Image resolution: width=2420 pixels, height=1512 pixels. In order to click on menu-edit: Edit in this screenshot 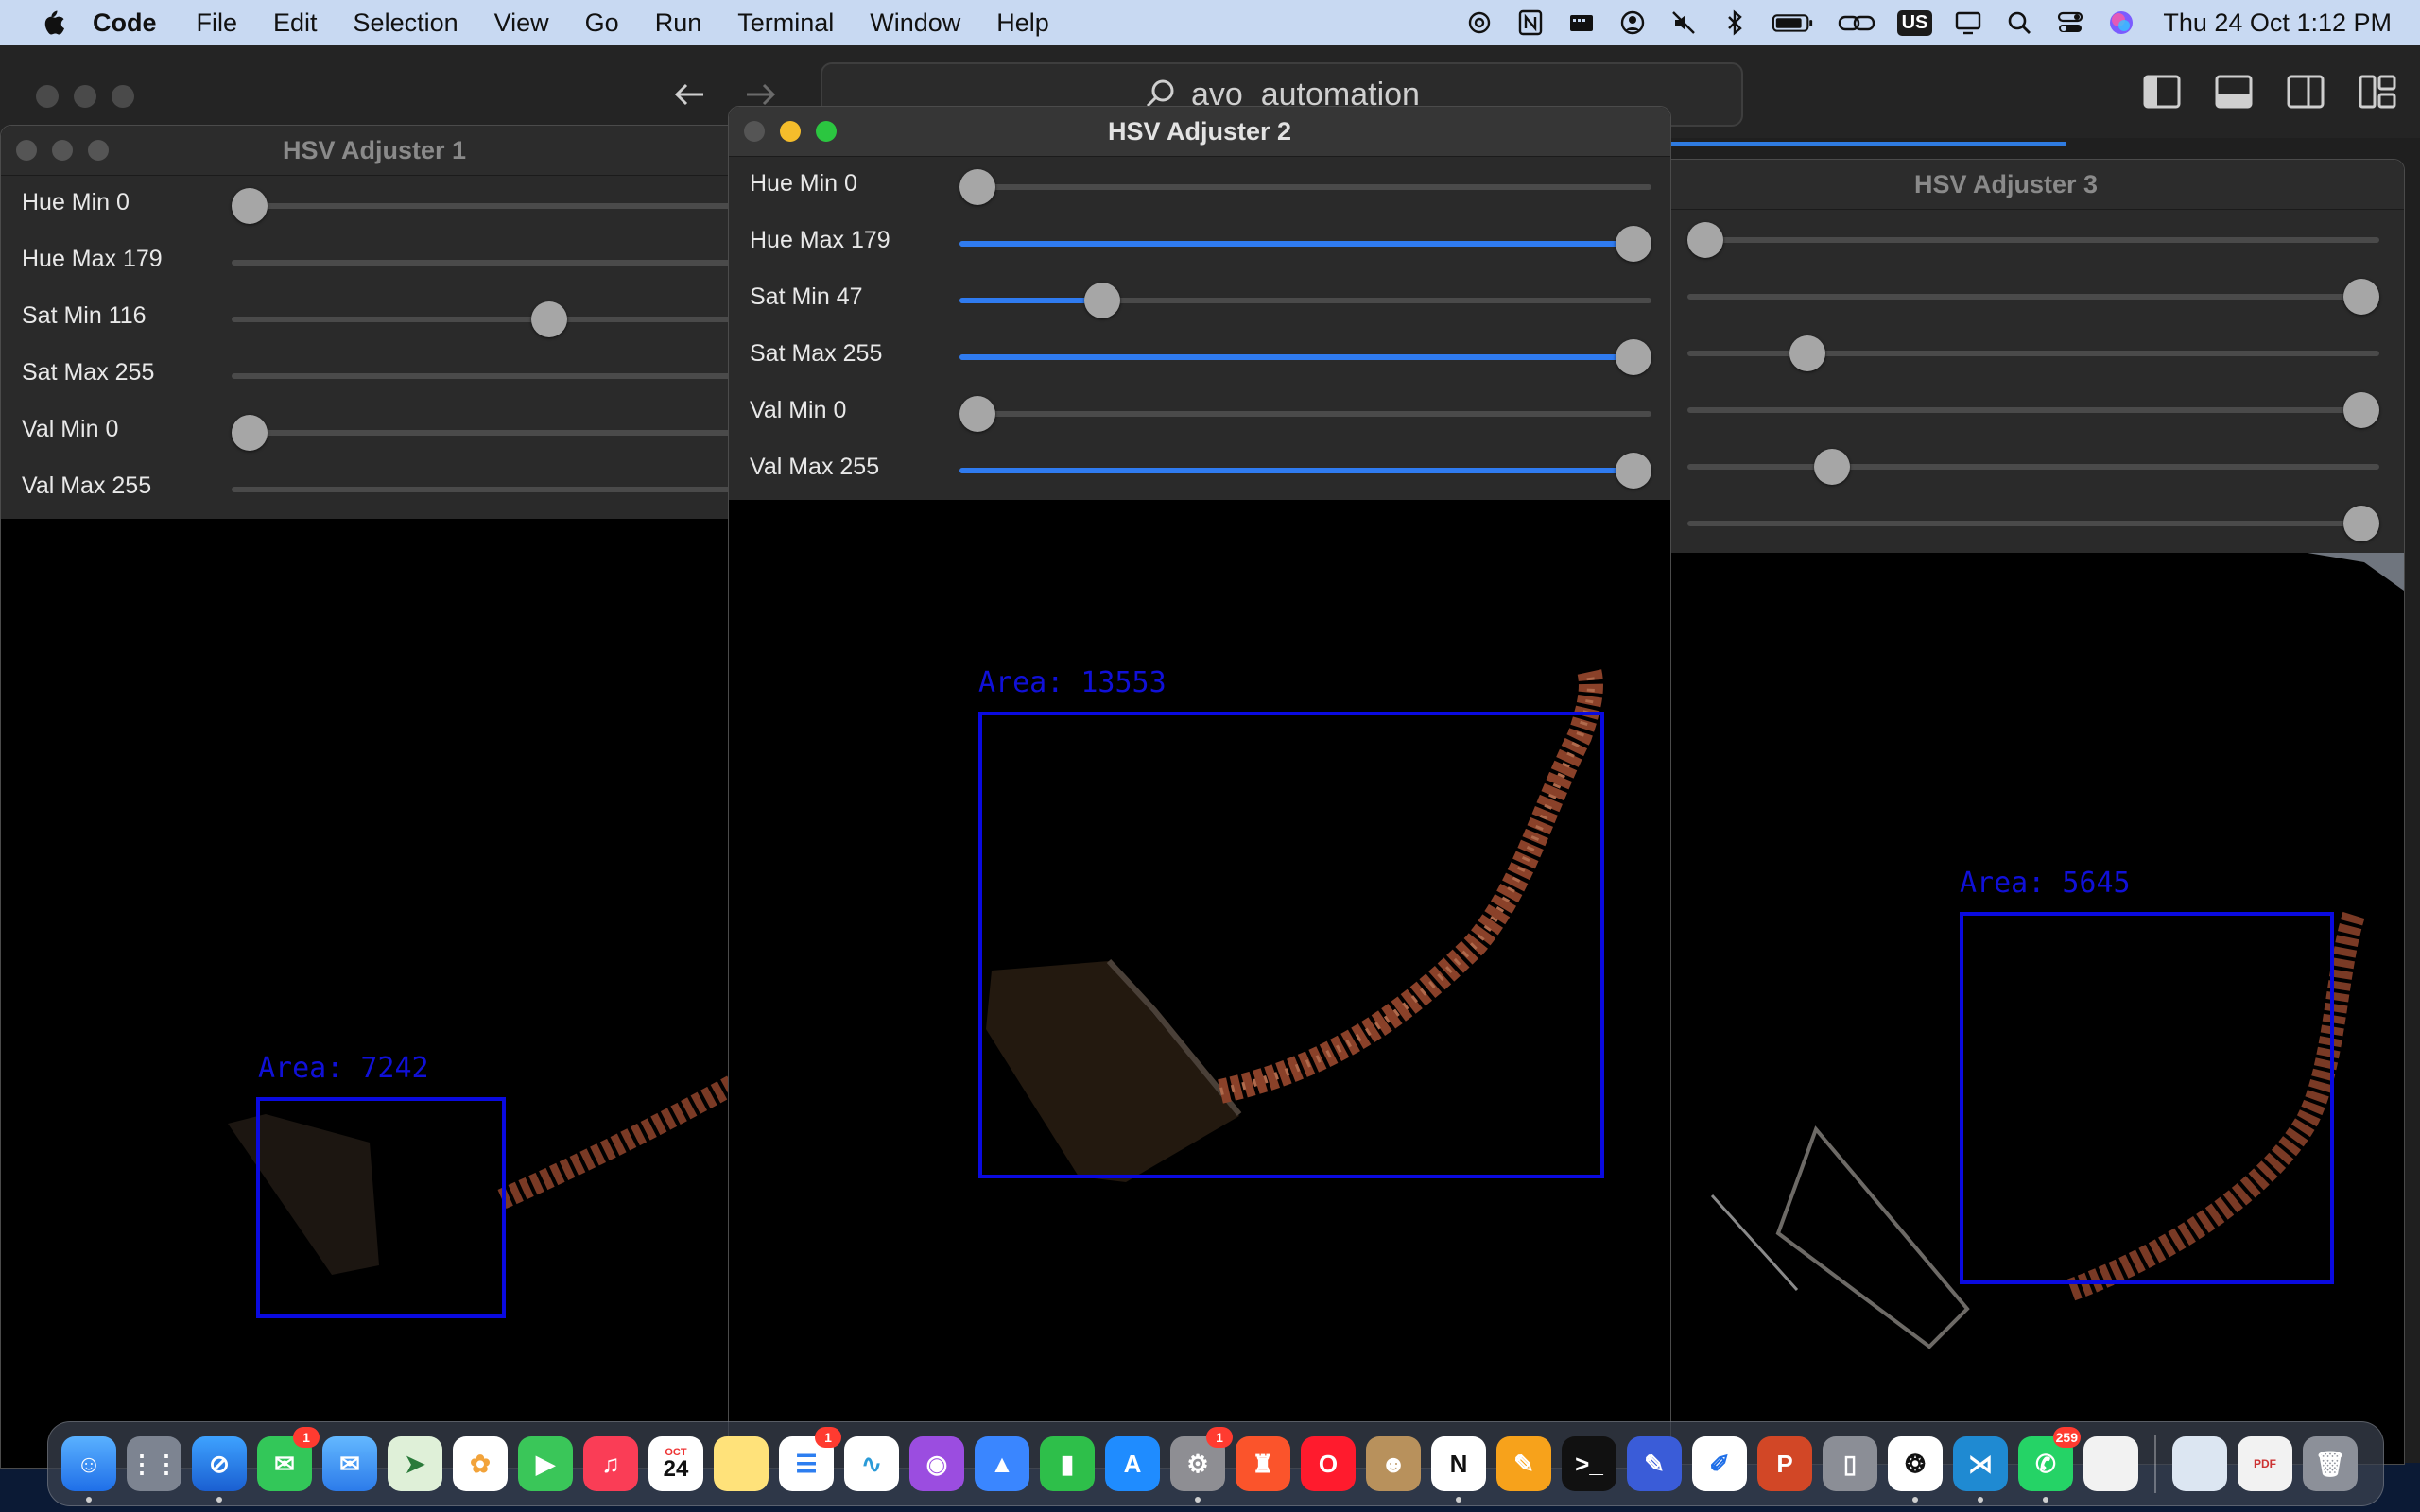, I will do `click(295, 23)`.